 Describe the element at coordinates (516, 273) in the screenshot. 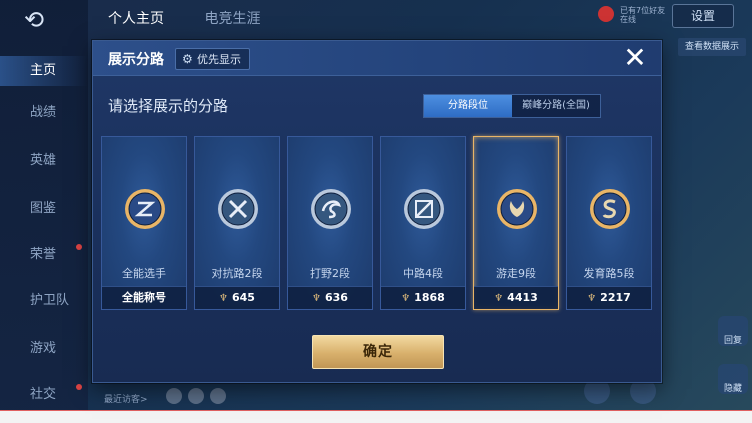

I see `lane-rank-label: 游走9段` at that location.